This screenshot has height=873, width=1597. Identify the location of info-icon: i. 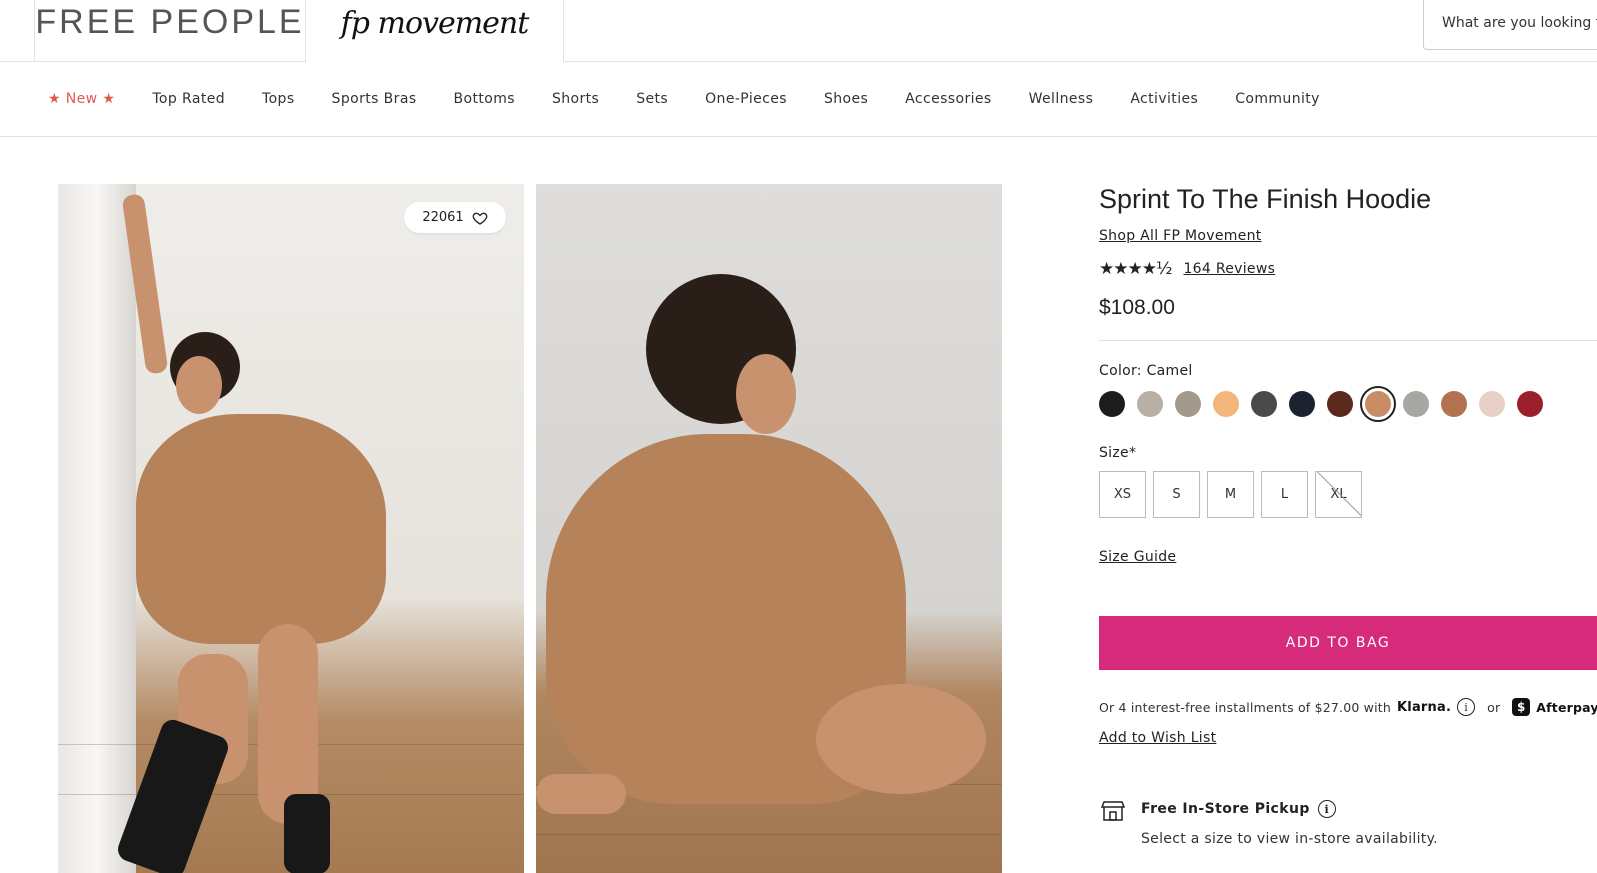
(1466, 707).